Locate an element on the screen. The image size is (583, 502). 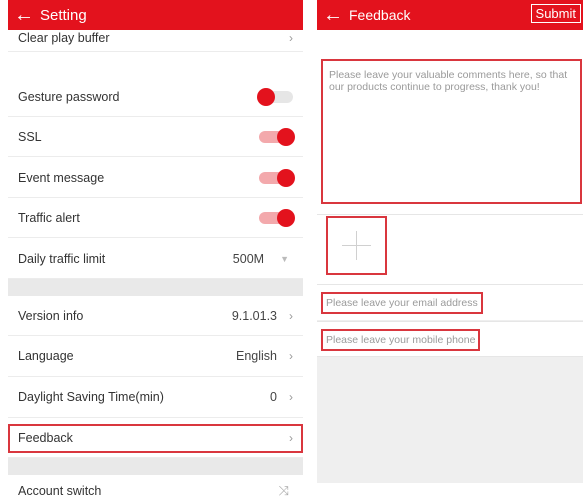
email-placeholder: Please leave your email address is located at coordinates (402, 303).